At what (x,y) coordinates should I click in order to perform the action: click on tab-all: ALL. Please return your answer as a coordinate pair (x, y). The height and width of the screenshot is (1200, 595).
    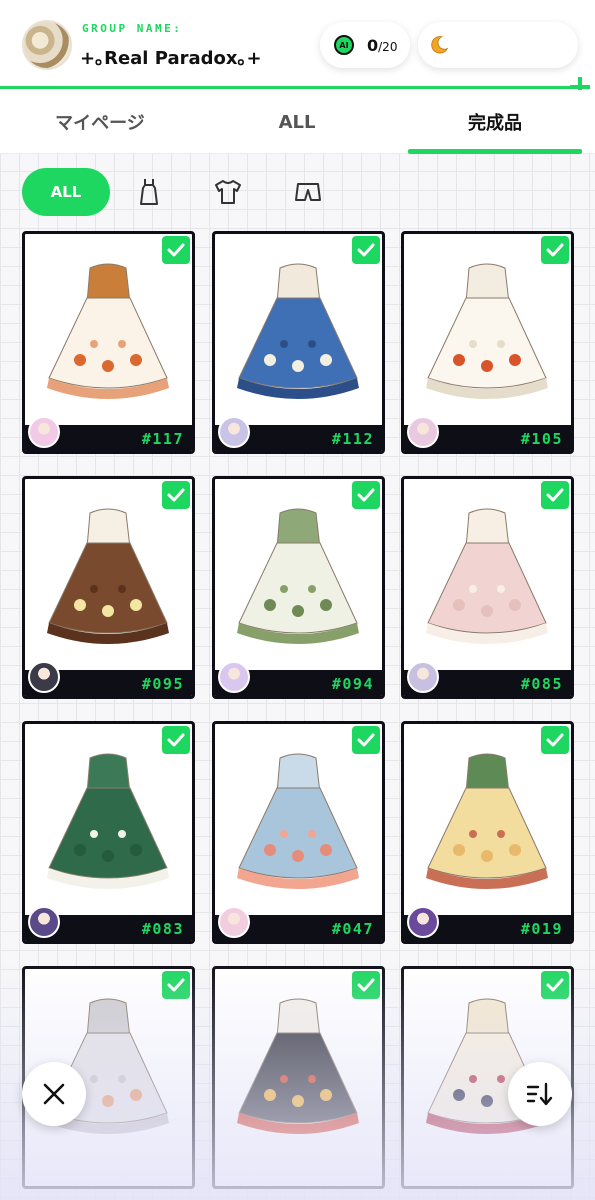
    Looking at the image, I should click on (297, 122).